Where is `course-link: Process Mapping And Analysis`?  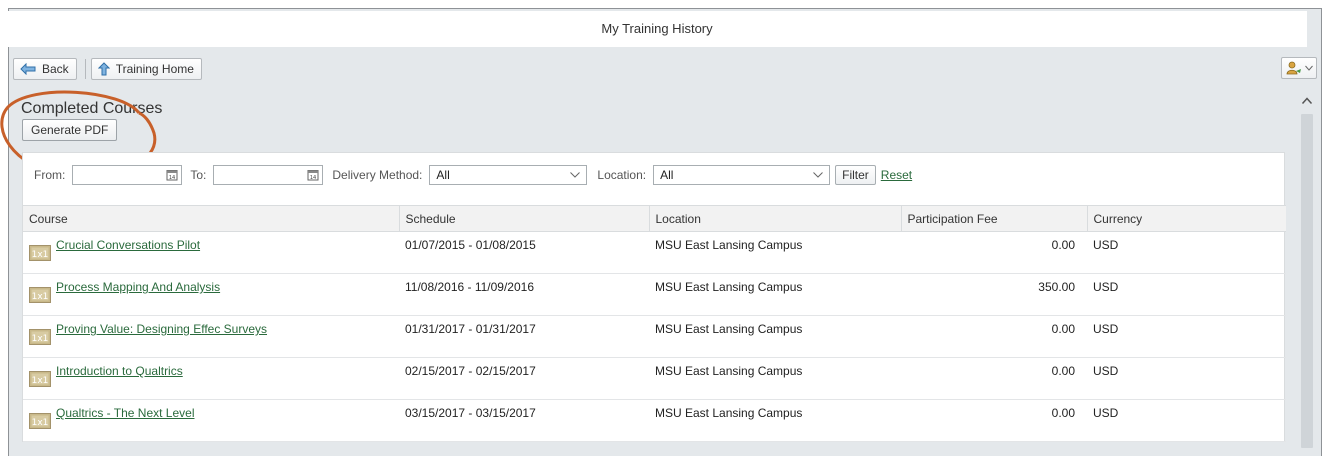
course-link: Process Mapping And Analysis is located at coordinates (138, 287).